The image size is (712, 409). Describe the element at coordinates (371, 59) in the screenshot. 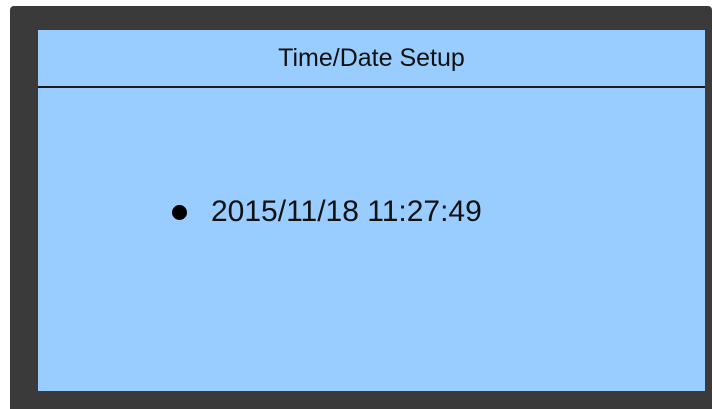

I see `screen-title: Time/Date Setup` at that location.